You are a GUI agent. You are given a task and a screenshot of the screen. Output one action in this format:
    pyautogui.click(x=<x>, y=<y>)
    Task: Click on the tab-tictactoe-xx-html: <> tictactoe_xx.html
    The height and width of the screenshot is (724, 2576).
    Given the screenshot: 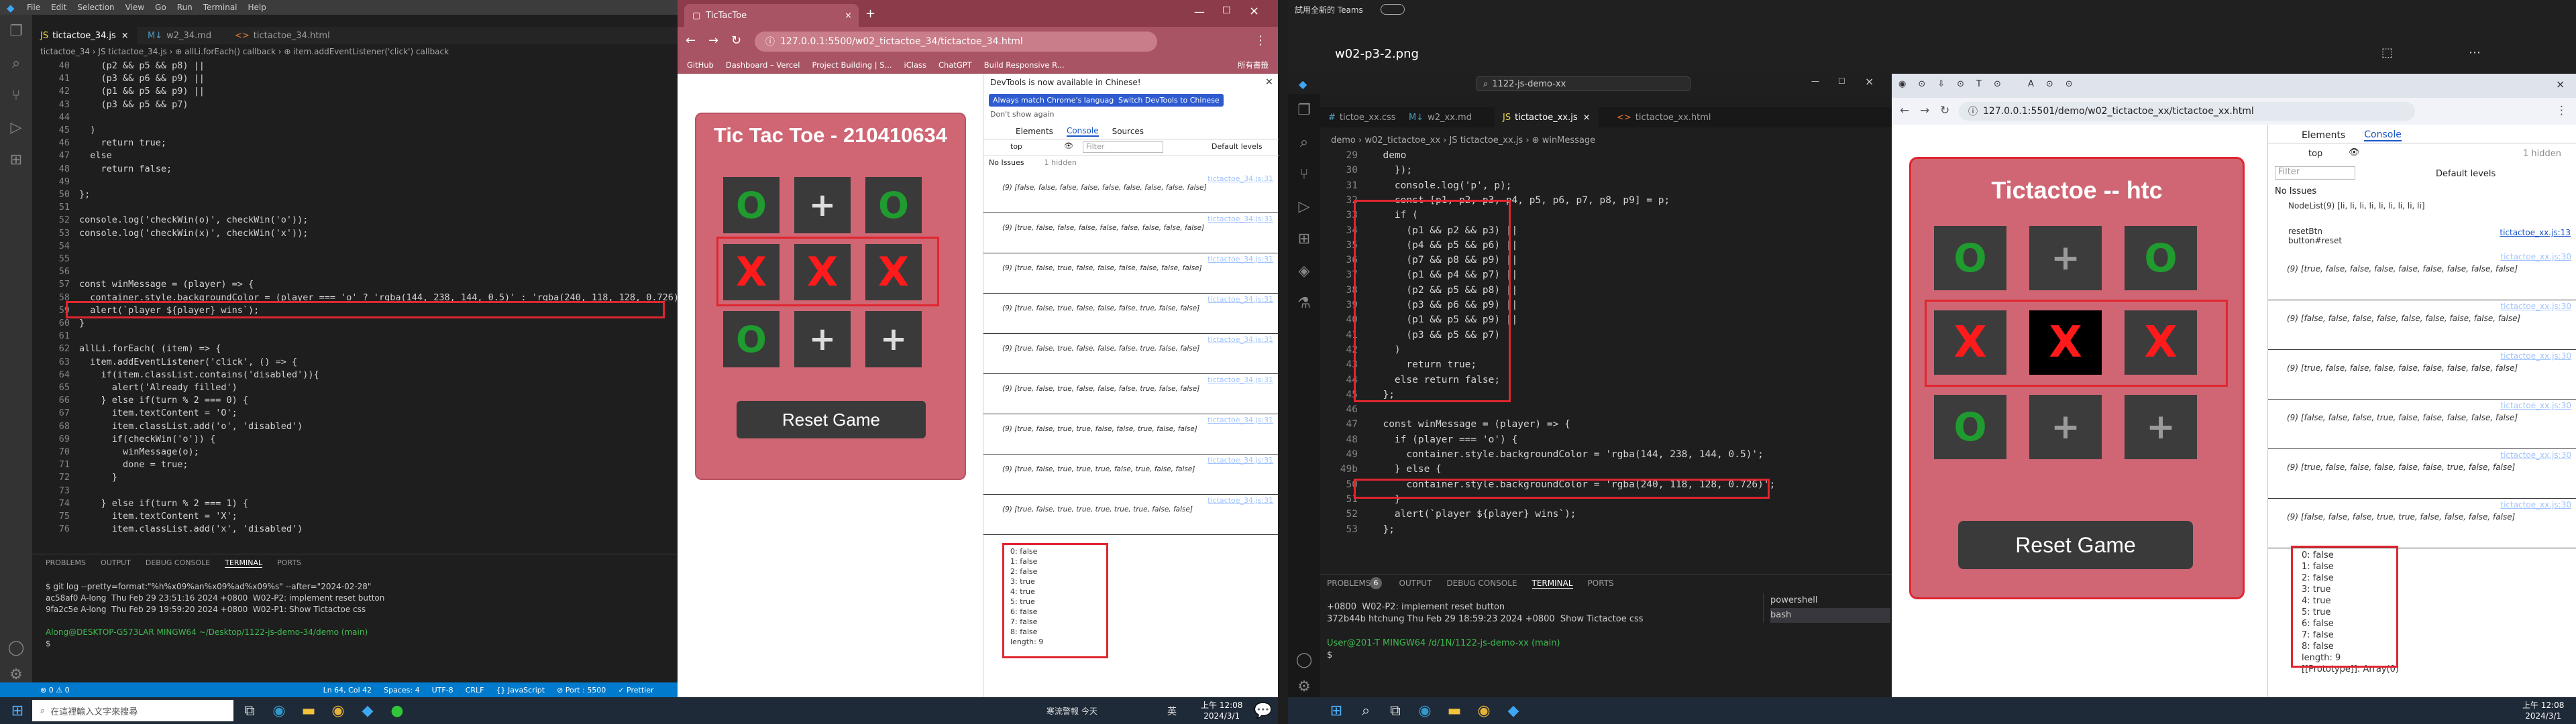 What is the action you would take?
    pyautogui.click(x=1664, y=117)
    